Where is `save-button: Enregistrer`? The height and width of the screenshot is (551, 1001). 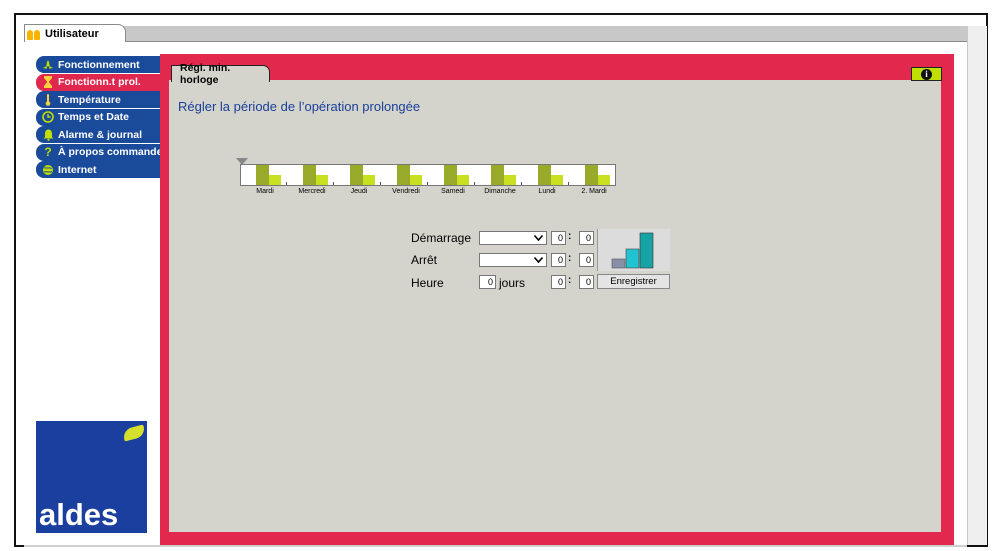
save-button: Enregistrer is located at coordinates (633, 281).